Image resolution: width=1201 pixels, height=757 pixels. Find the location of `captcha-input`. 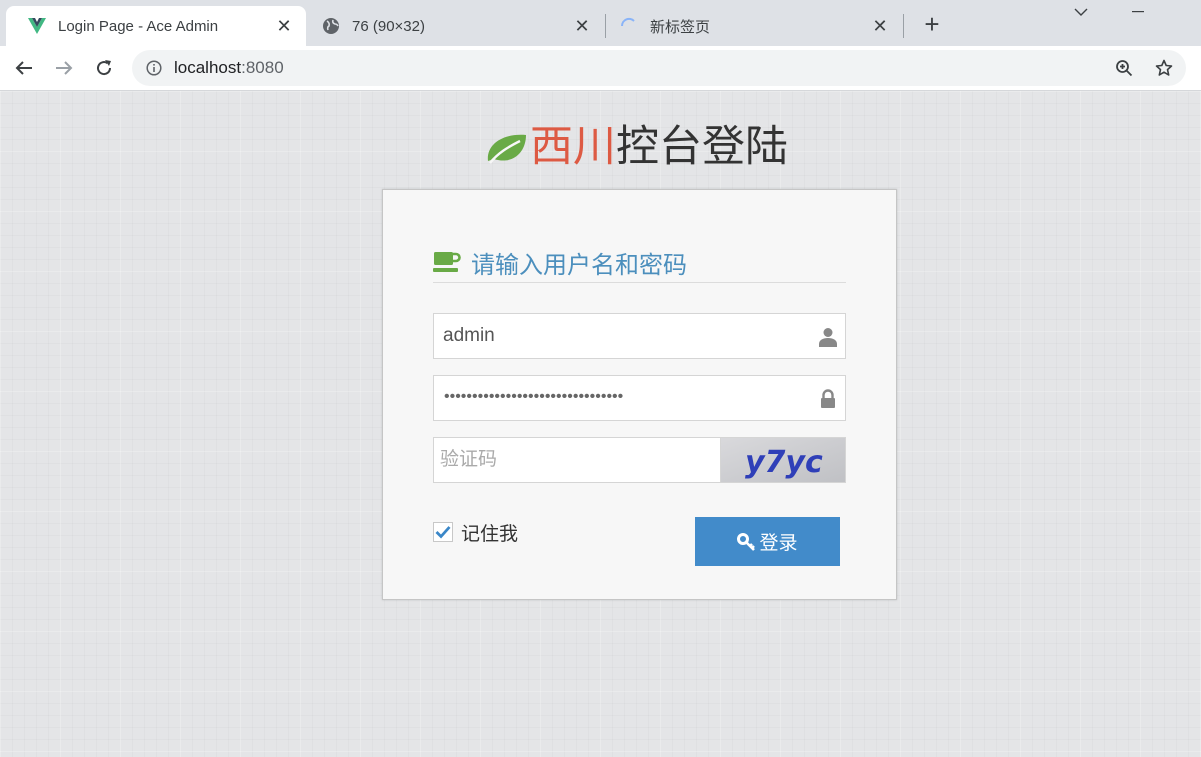

captcha-input is located at coordinates (577, 460).